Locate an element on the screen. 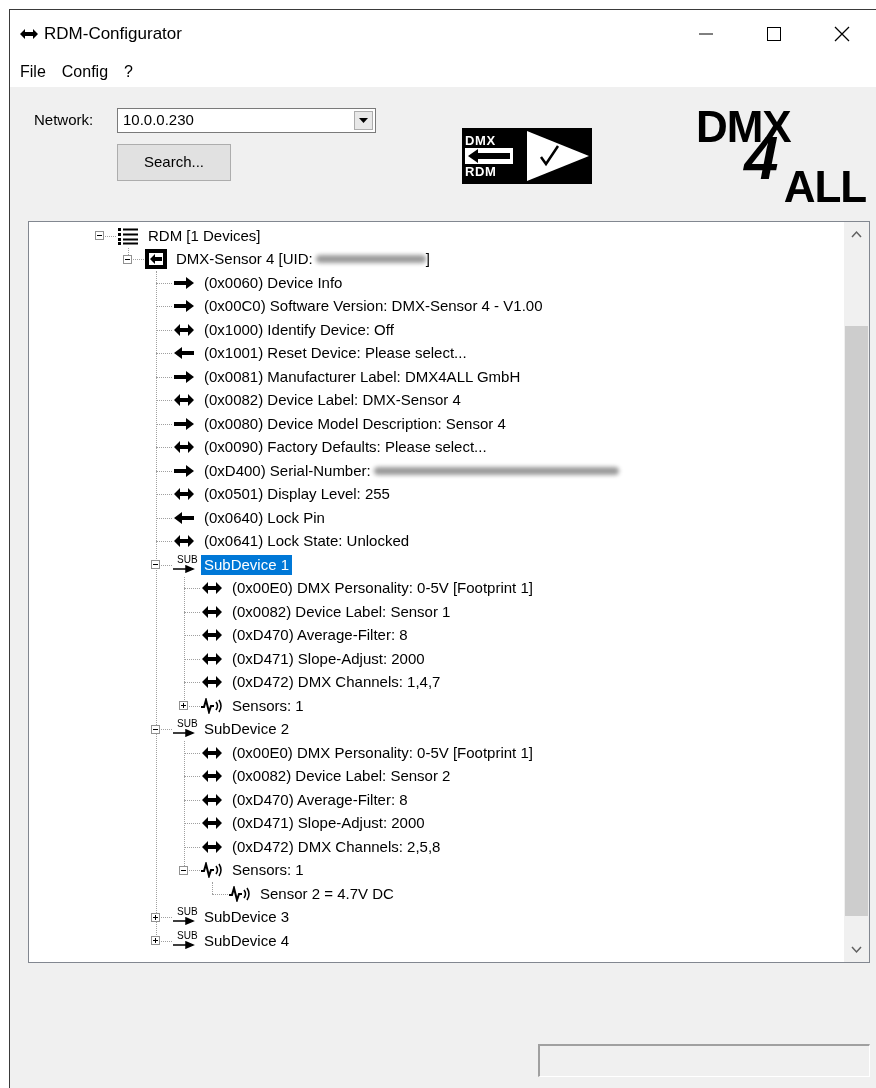 This screenshot has height=1088, width=876. tree-item: DMX-Sensor 4 [UID: is located at coordinates (244, 259).